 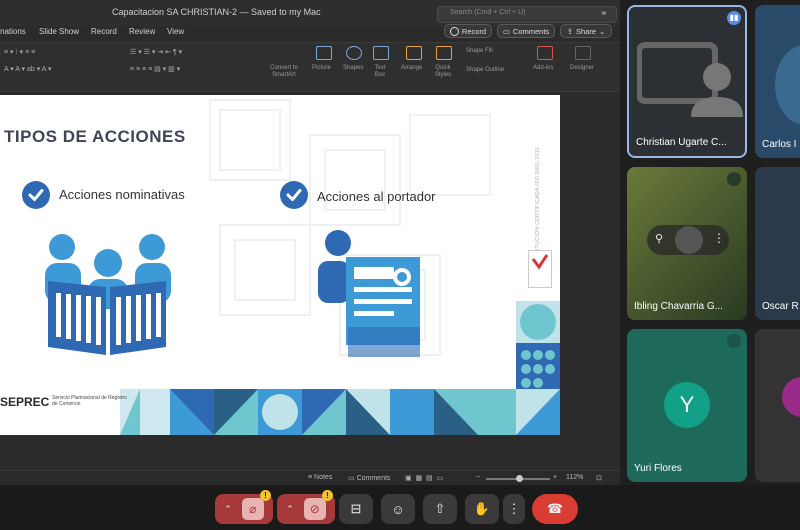 What do you see at coordinates (569, 31) in the screenshot?
I see `share-icon: ⇪` at bounding box center [569, 31].